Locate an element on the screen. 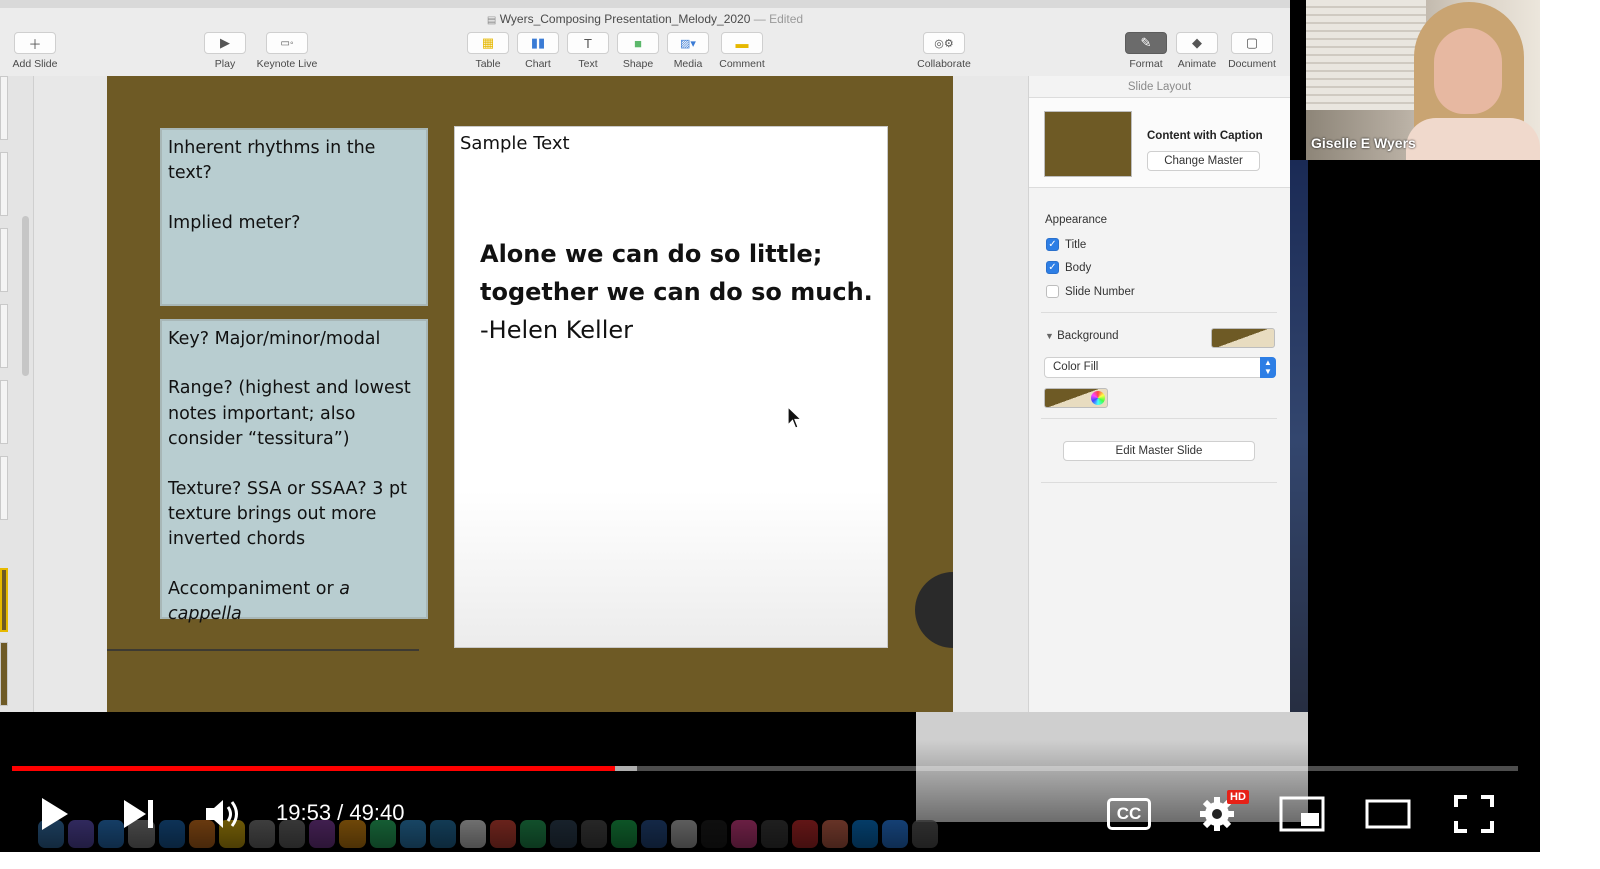 The image size is (1600, 869). time-display: 19:53 / 49:40 is located at coordinates (340, 812).